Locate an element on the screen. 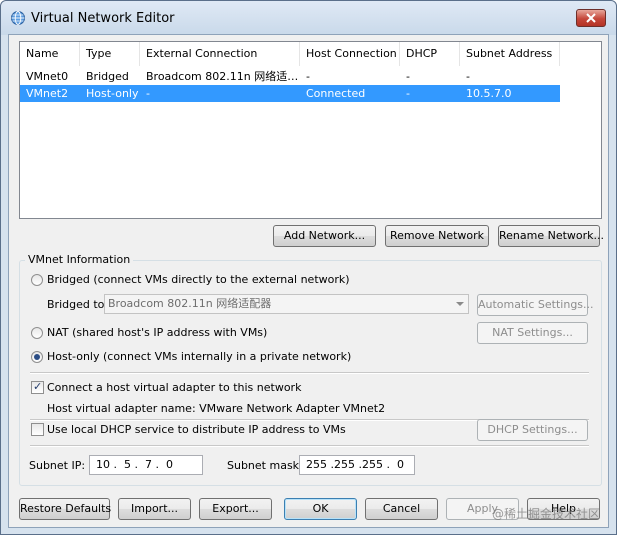 This screenshot has width=617, height=535. cell-subnet: - is located at coordinates (468, 76).